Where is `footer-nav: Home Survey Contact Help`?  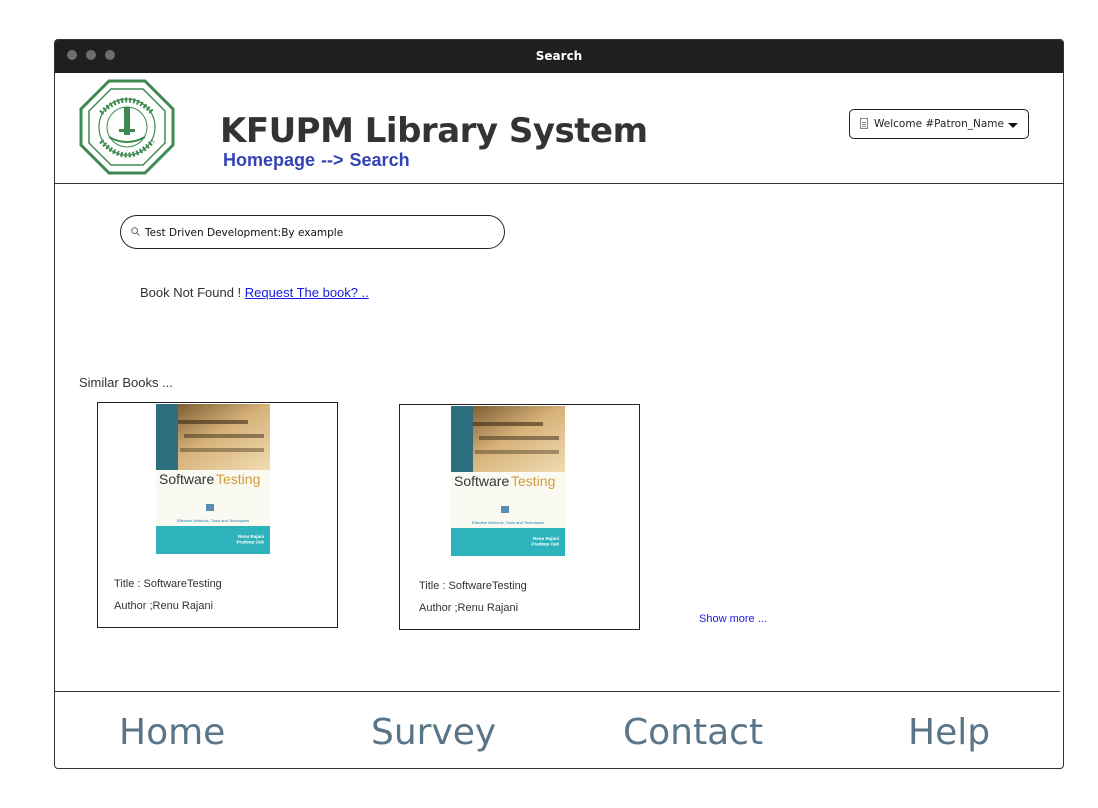 footer-nav: Home Survey Contact Help is located at coordinates (557, 729).